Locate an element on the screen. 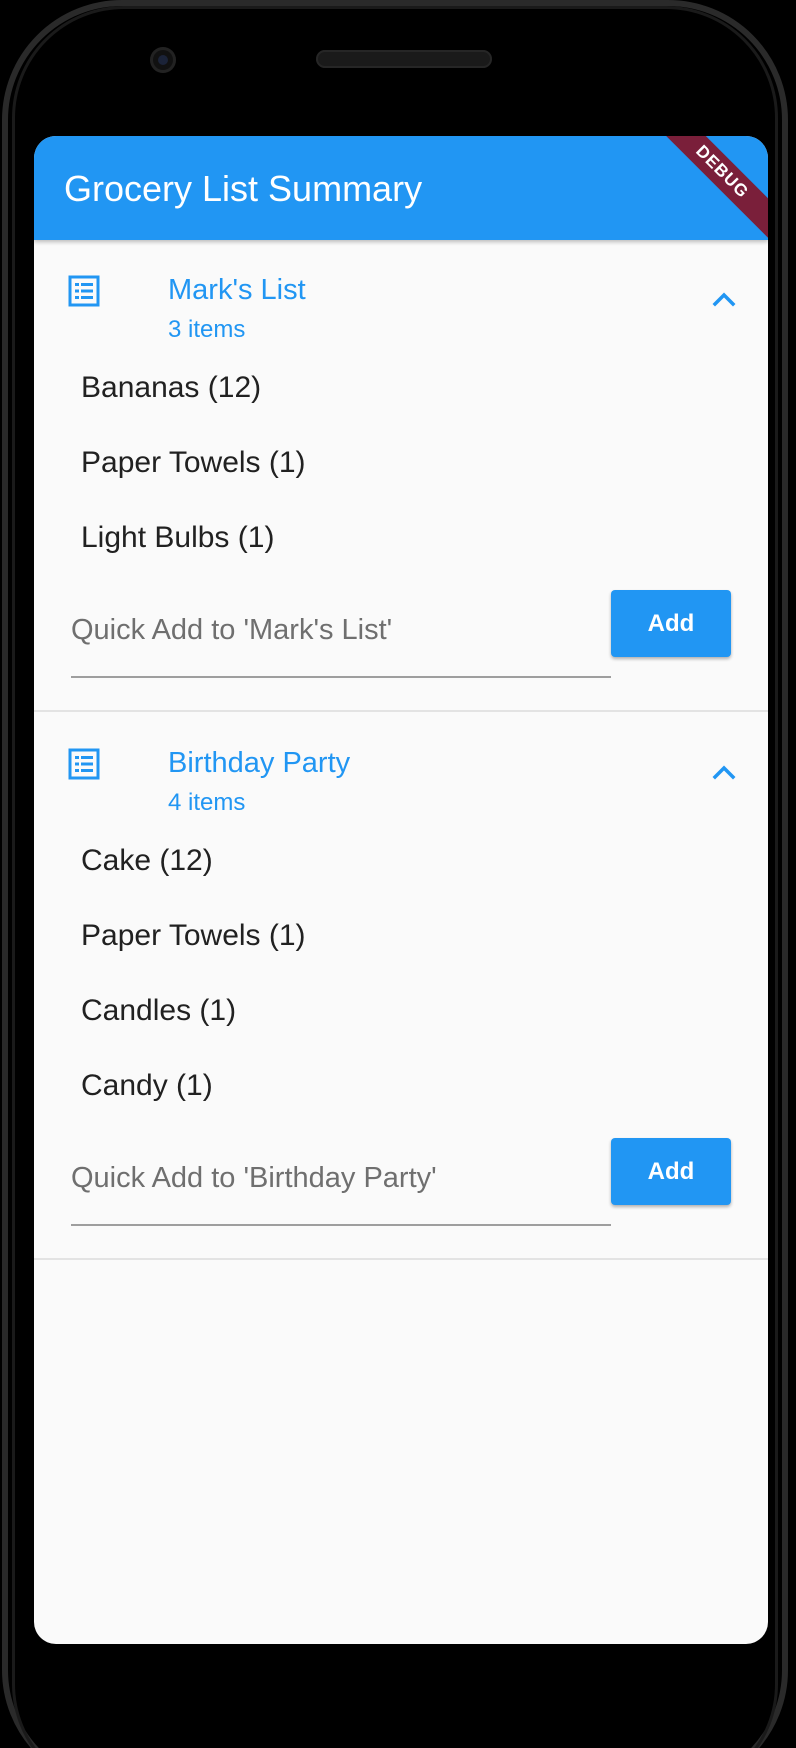  list-header: Mark's List 3 items is located at coordinates (401, 295).